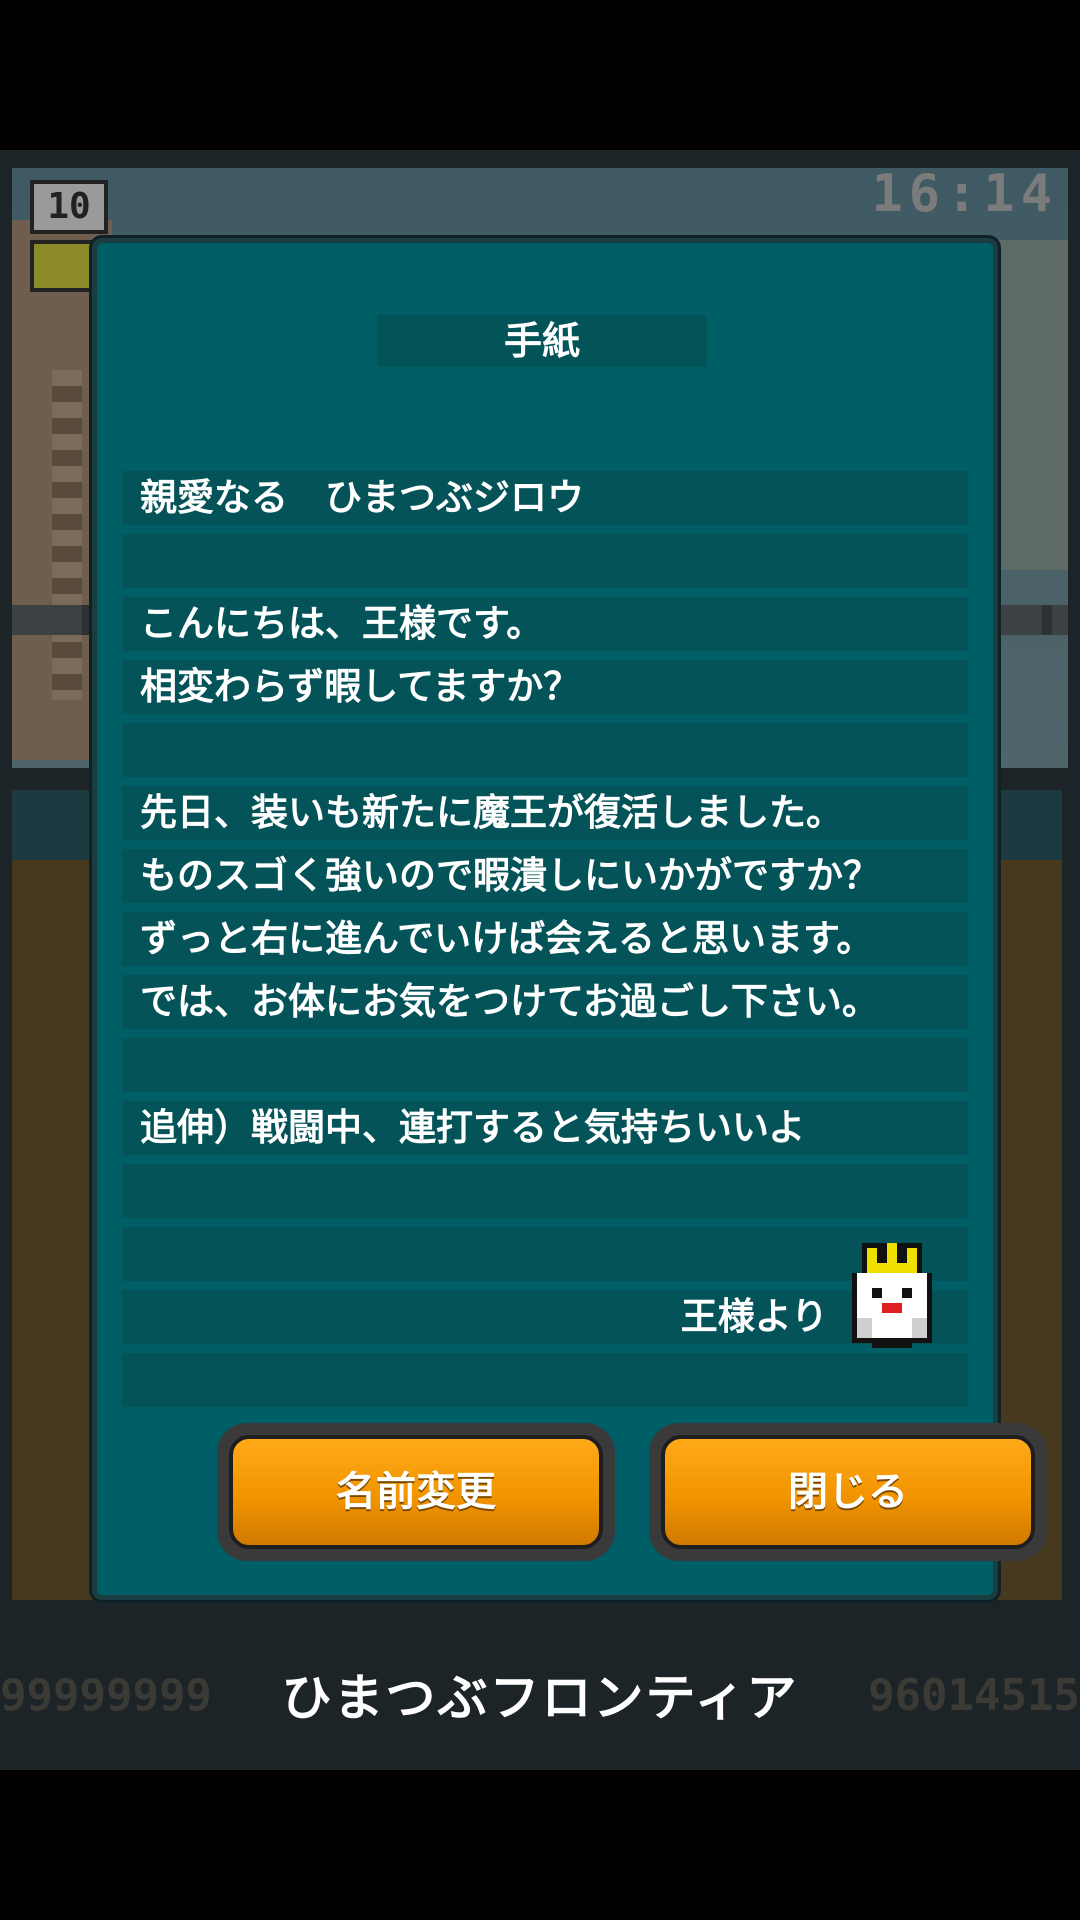 The height and width of the screenshot is (1920, 1080). Describe the element at coordinates (545, 624) in the screenshot. I see `letter-line: こんにちは、王様です。` at that location.